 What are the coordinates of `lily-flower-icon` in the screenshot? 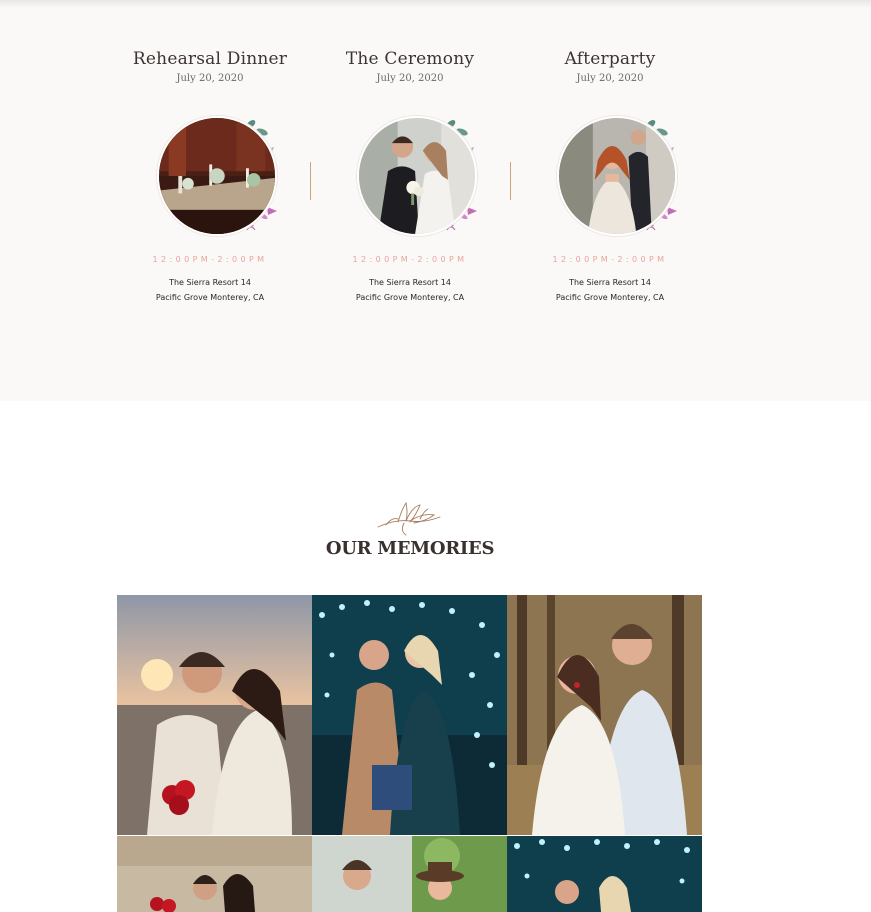 It's located at (409, 518).